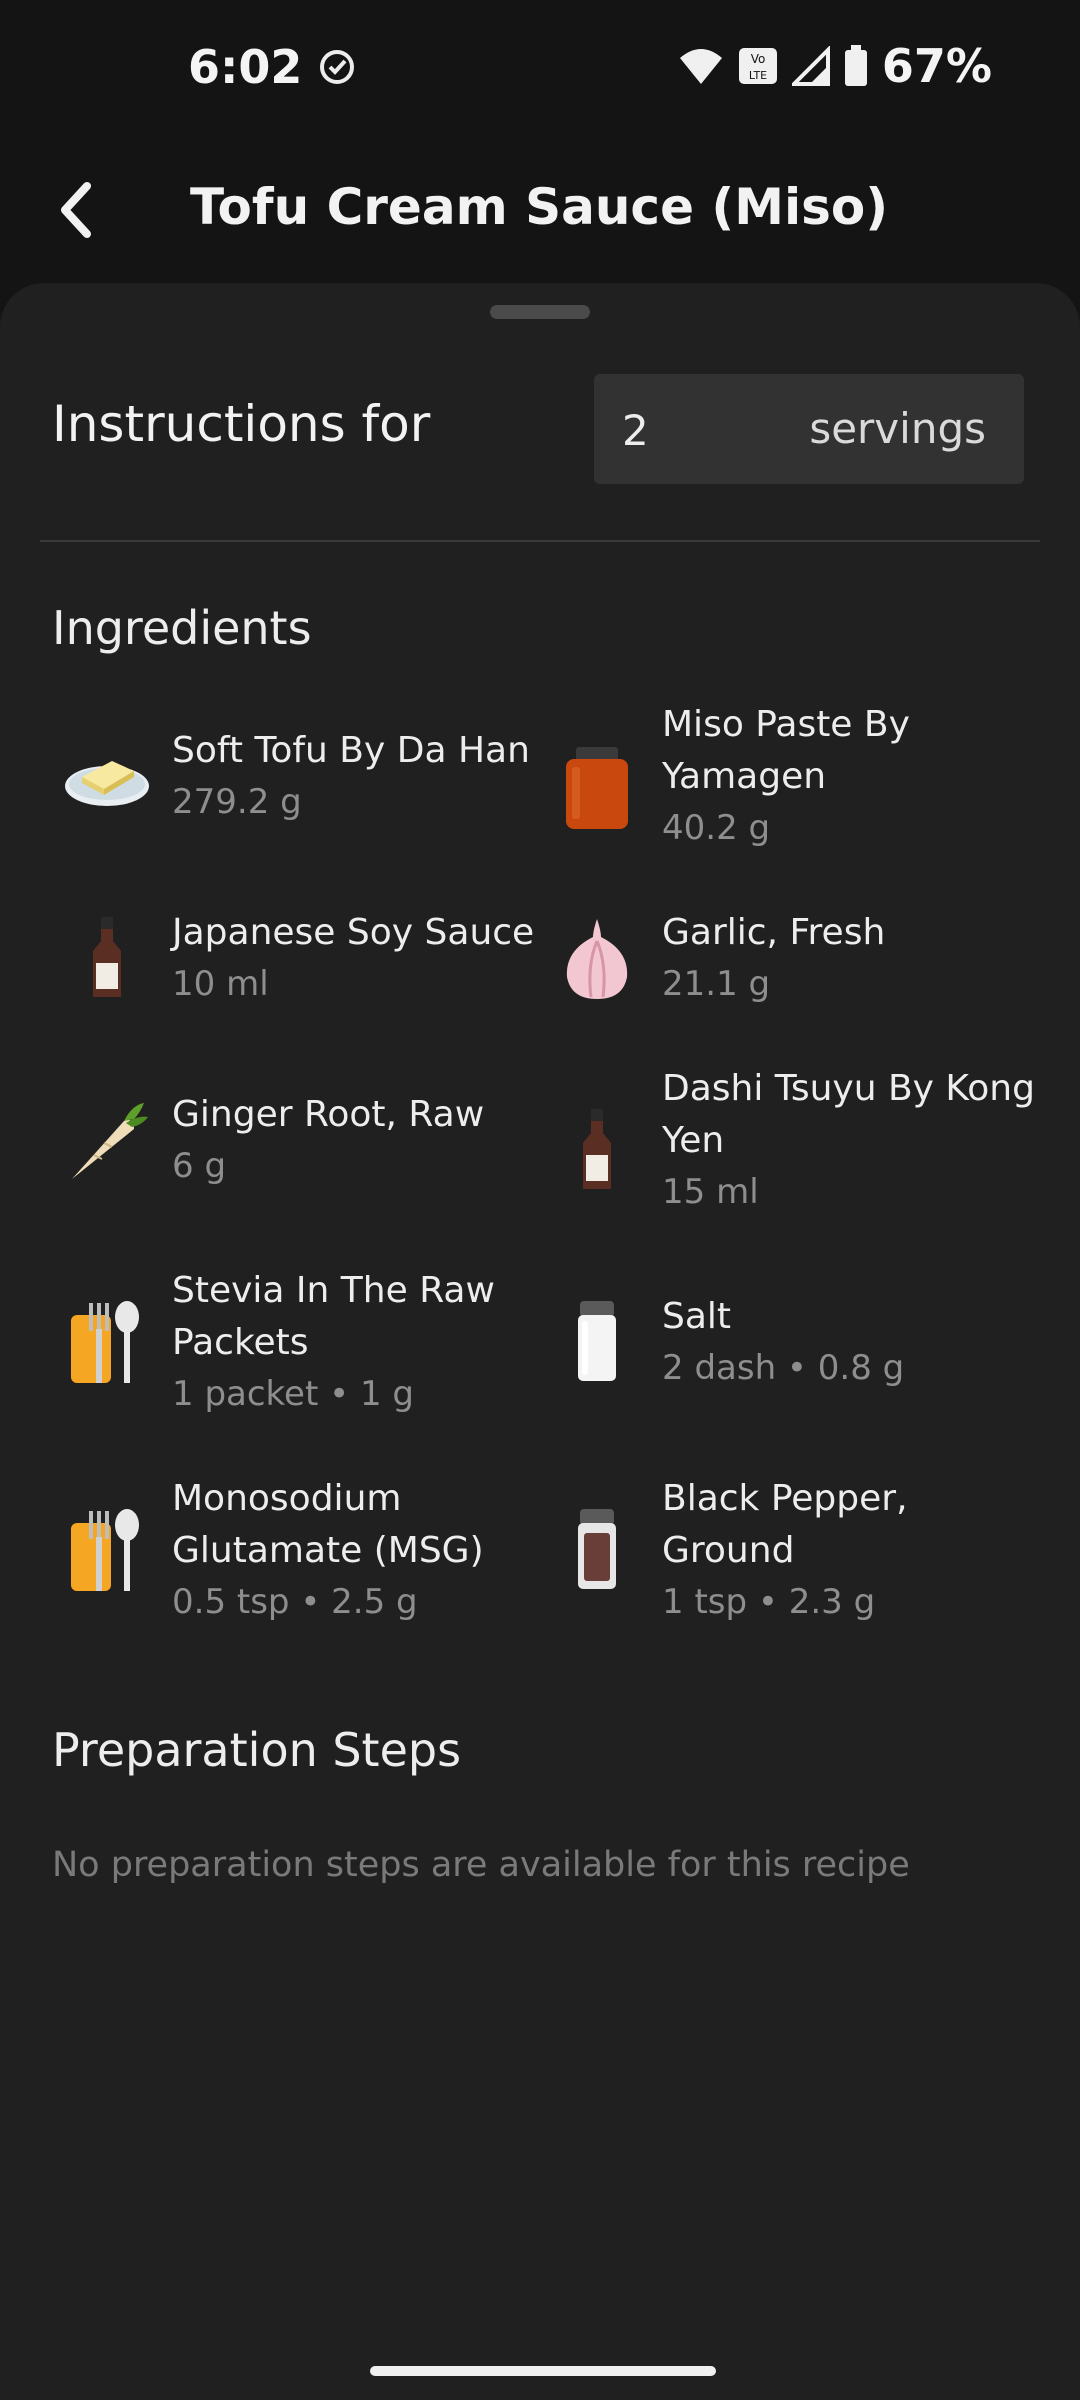 The height and width of the screenshot is (2400, 1080). Describe the element at coordinates (769, 1602) in the screenshot. I see `ingredient-amount: 1 tsp • 2.3 g` at that location.